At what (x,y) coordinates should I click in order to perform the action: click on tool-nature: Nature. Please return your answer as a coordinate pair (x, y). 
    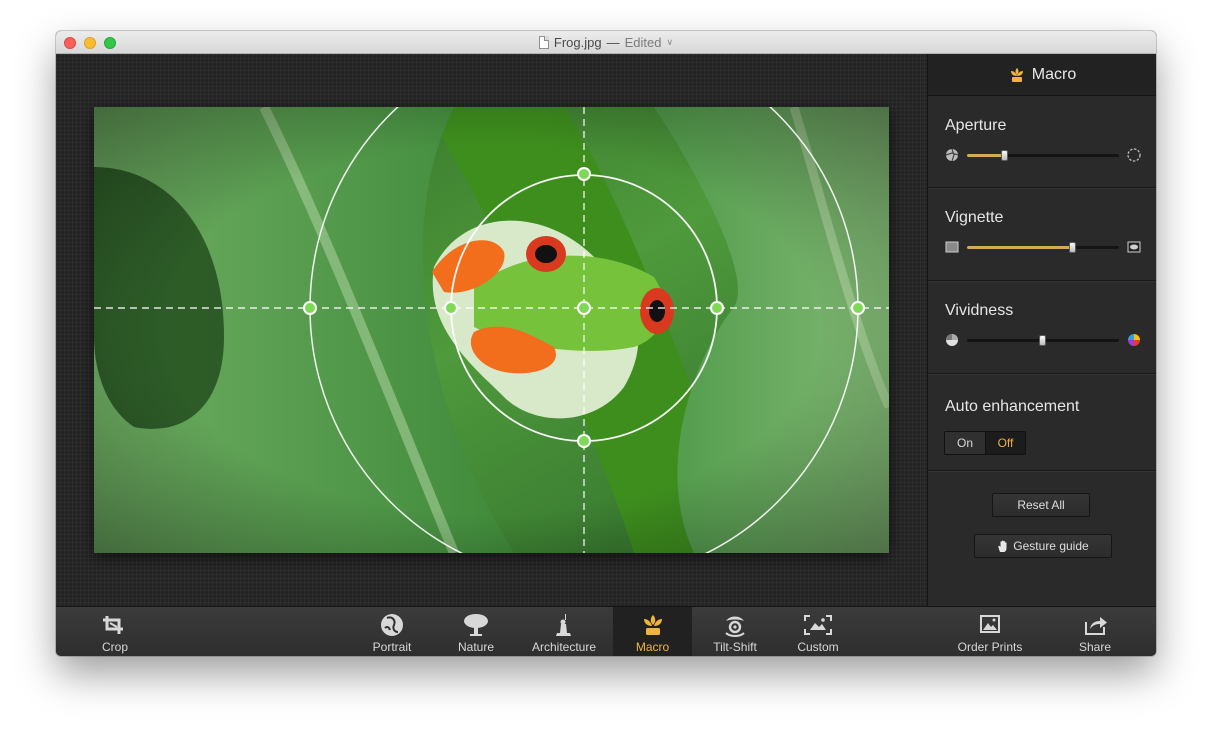
    Looking at the image, I should click on (476, 631).